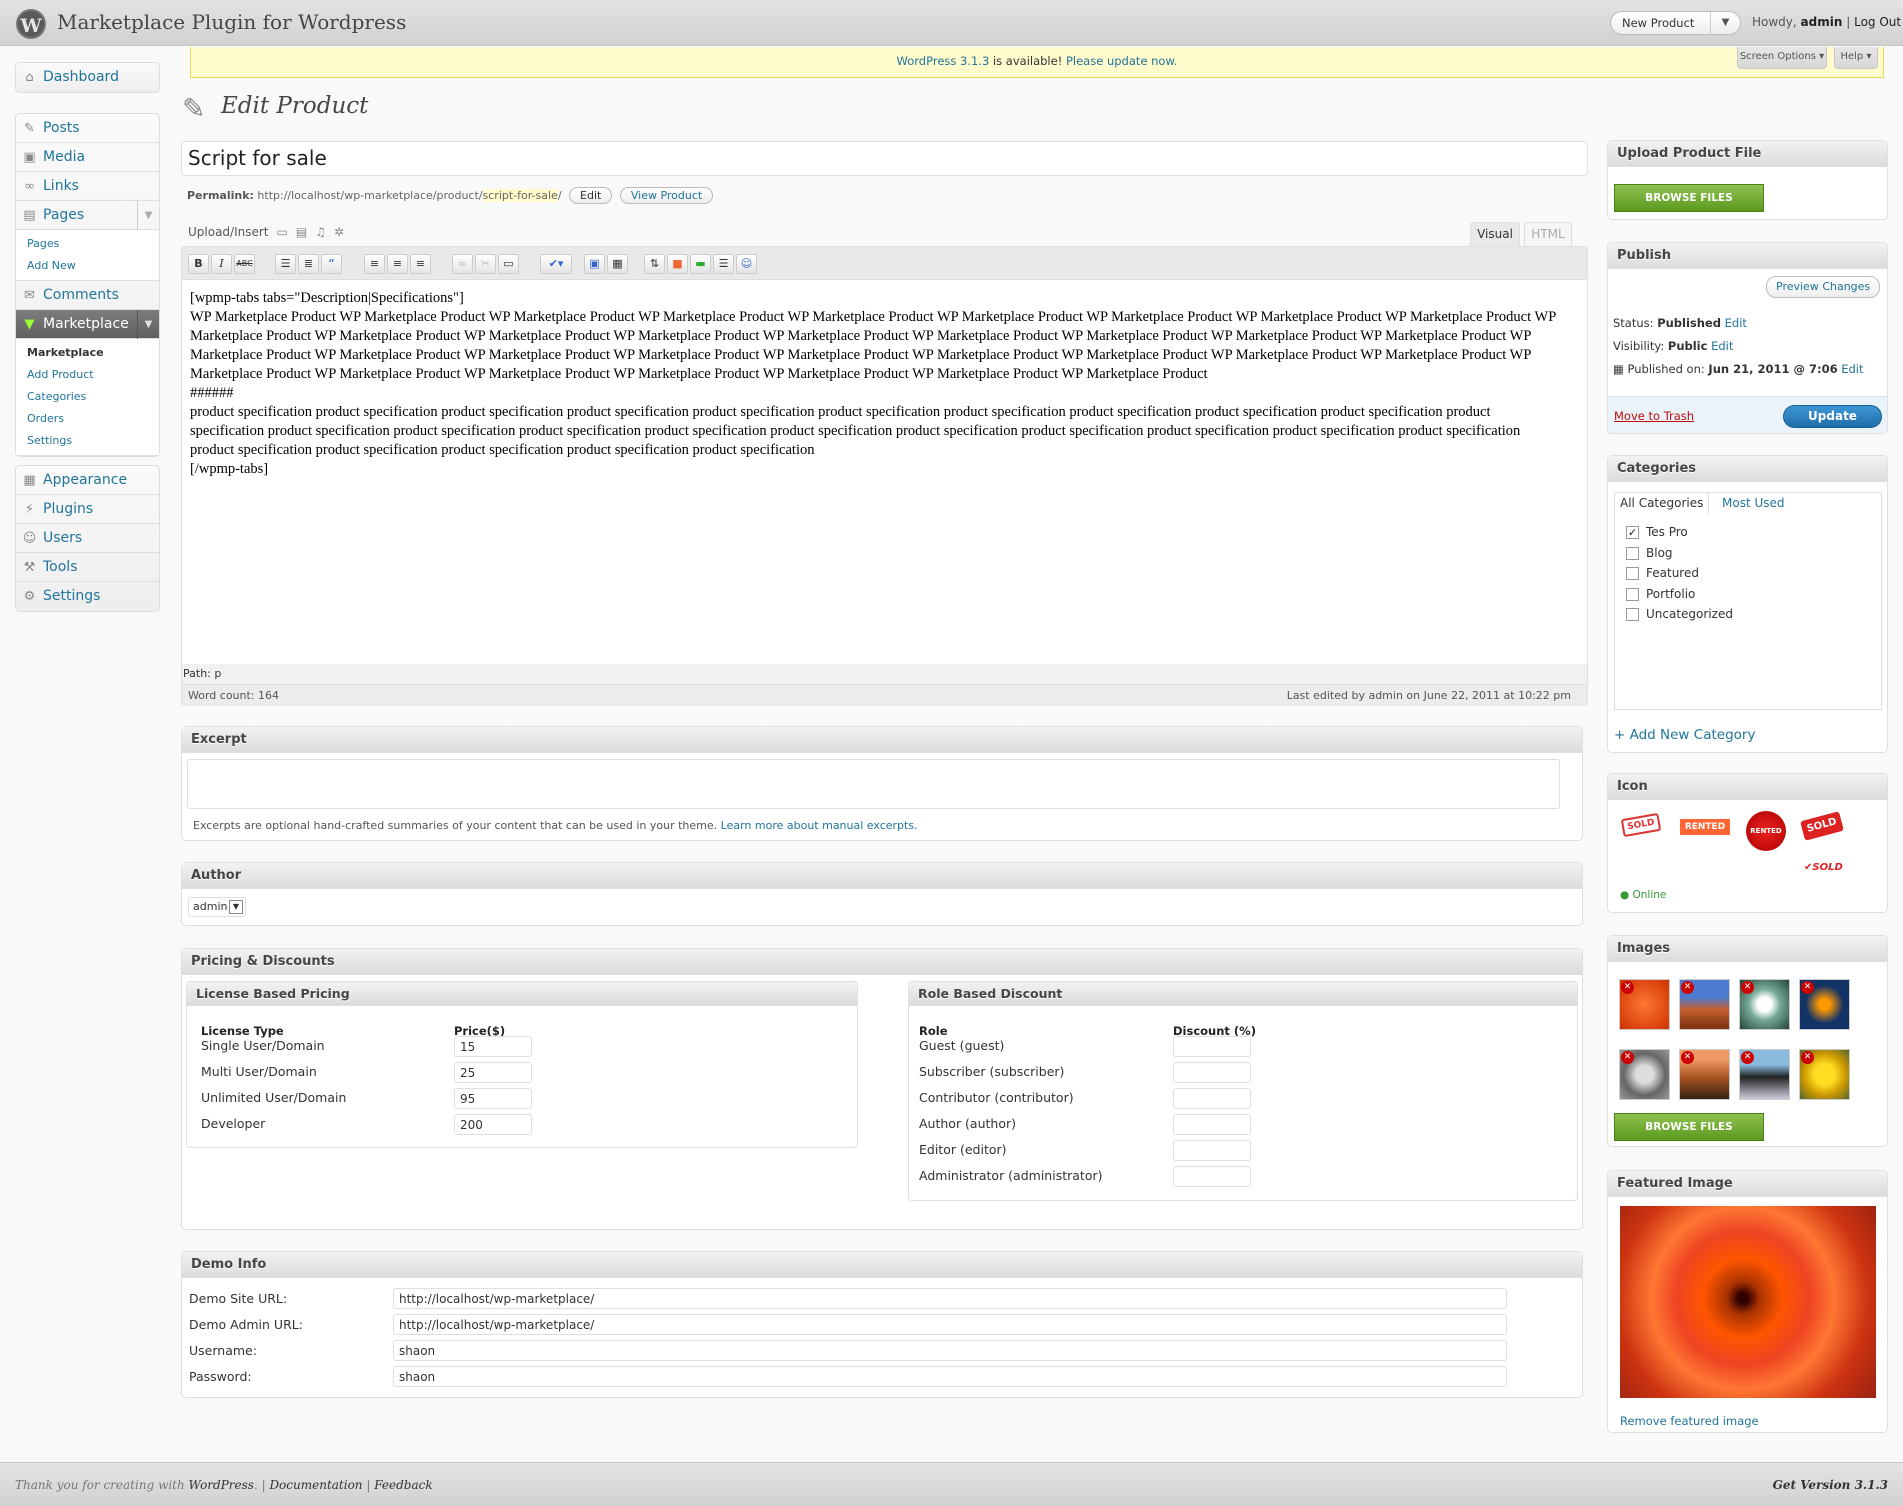  Describe the element at coordinates (1705, 827) in the screenshot. I see `rented-label-icon: RENTED` at that location.